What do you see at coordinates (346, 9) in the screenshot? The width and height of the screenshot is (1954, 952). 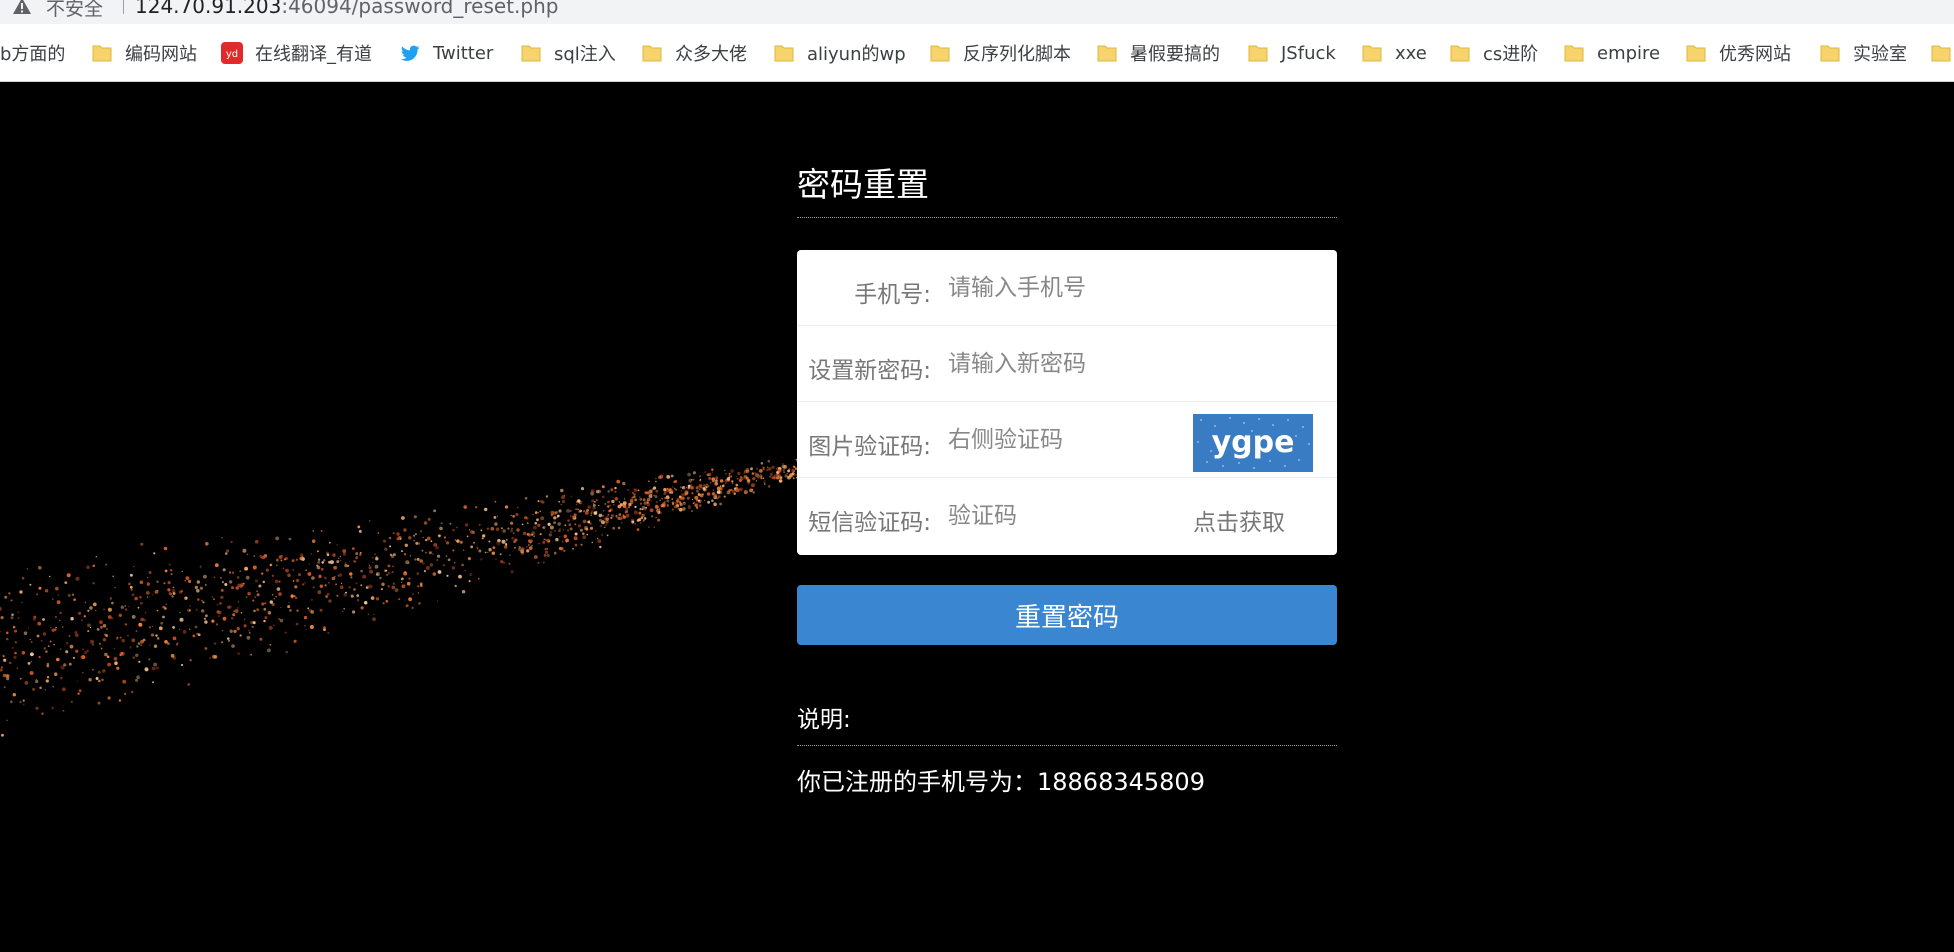 I see `url-text: 124.70.91.203:46094/password_reset.php` at bounding box center [346, 9].